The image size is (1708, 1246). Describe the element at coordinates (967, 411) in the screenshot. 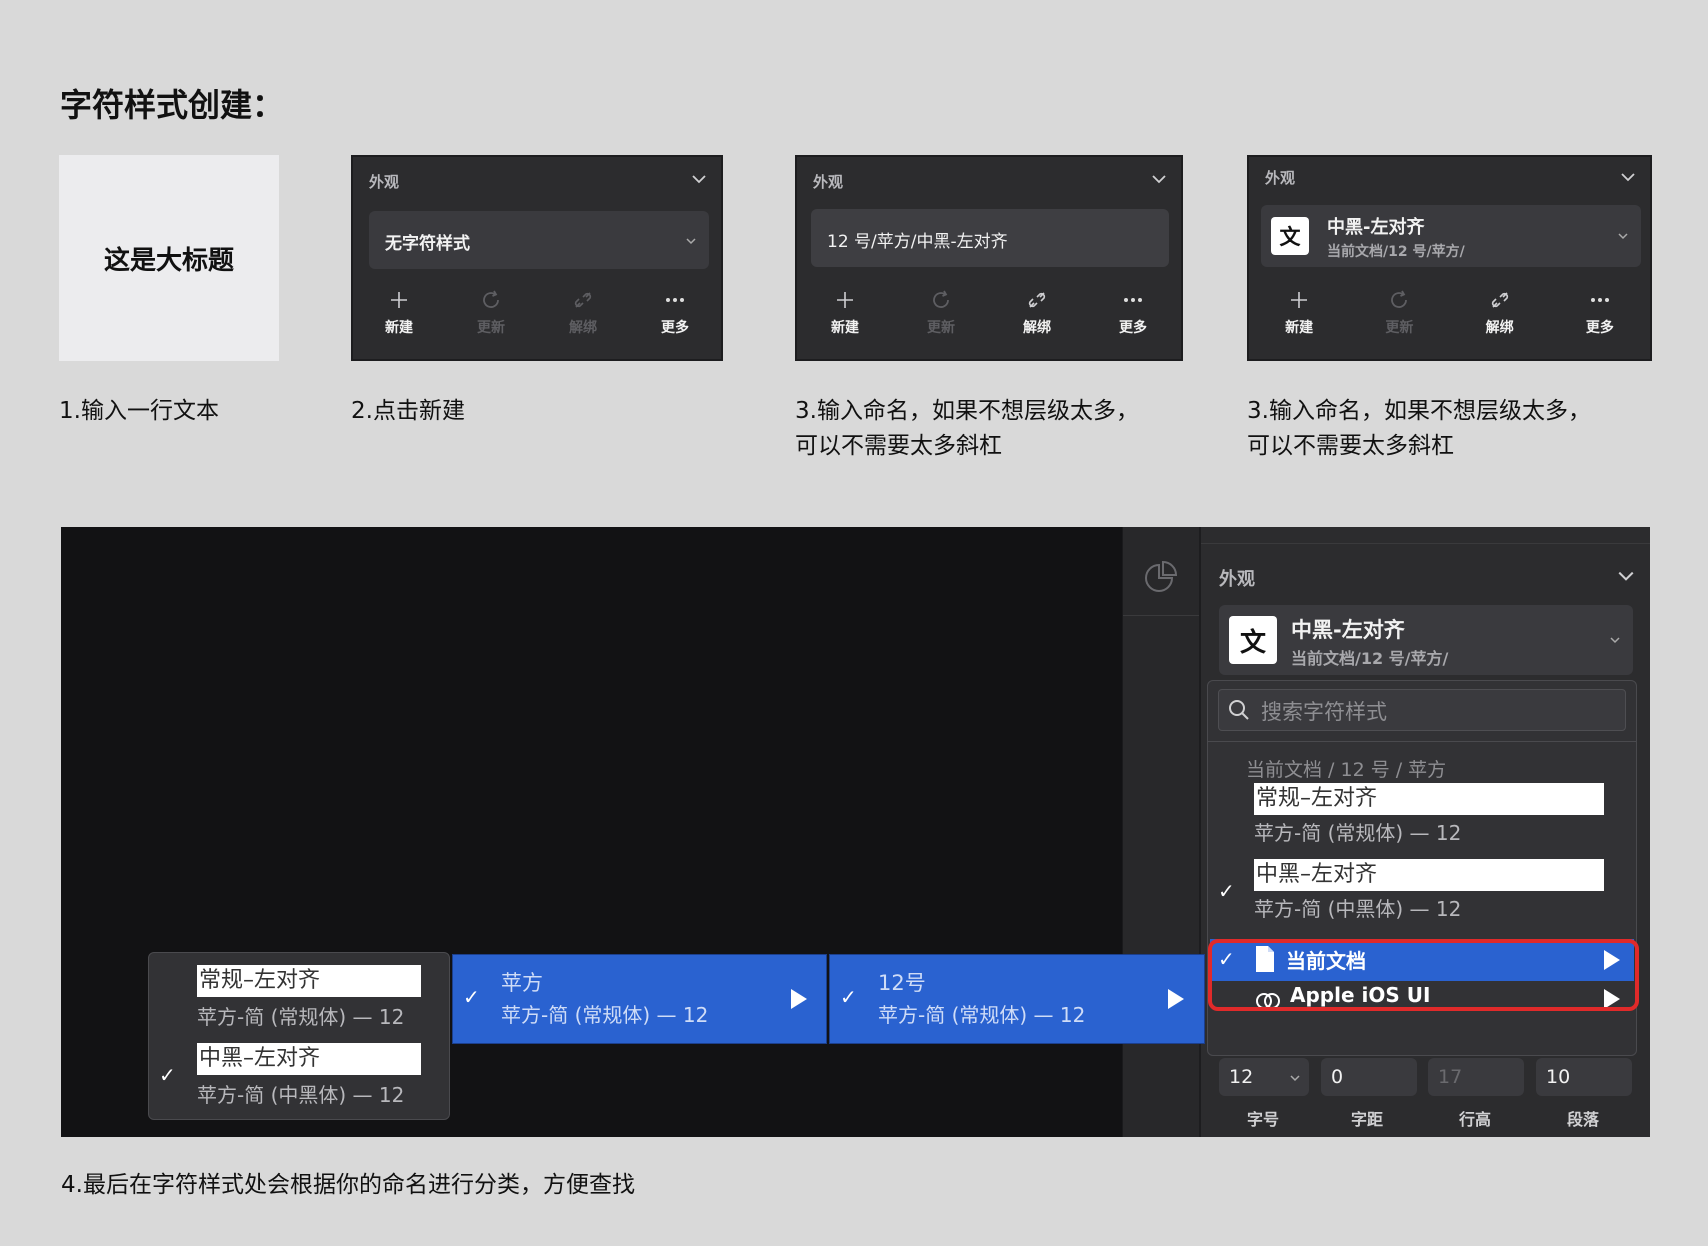

I see `step3a-caption-line1: 3.输入命名，如果不想层级太多，` at that location.